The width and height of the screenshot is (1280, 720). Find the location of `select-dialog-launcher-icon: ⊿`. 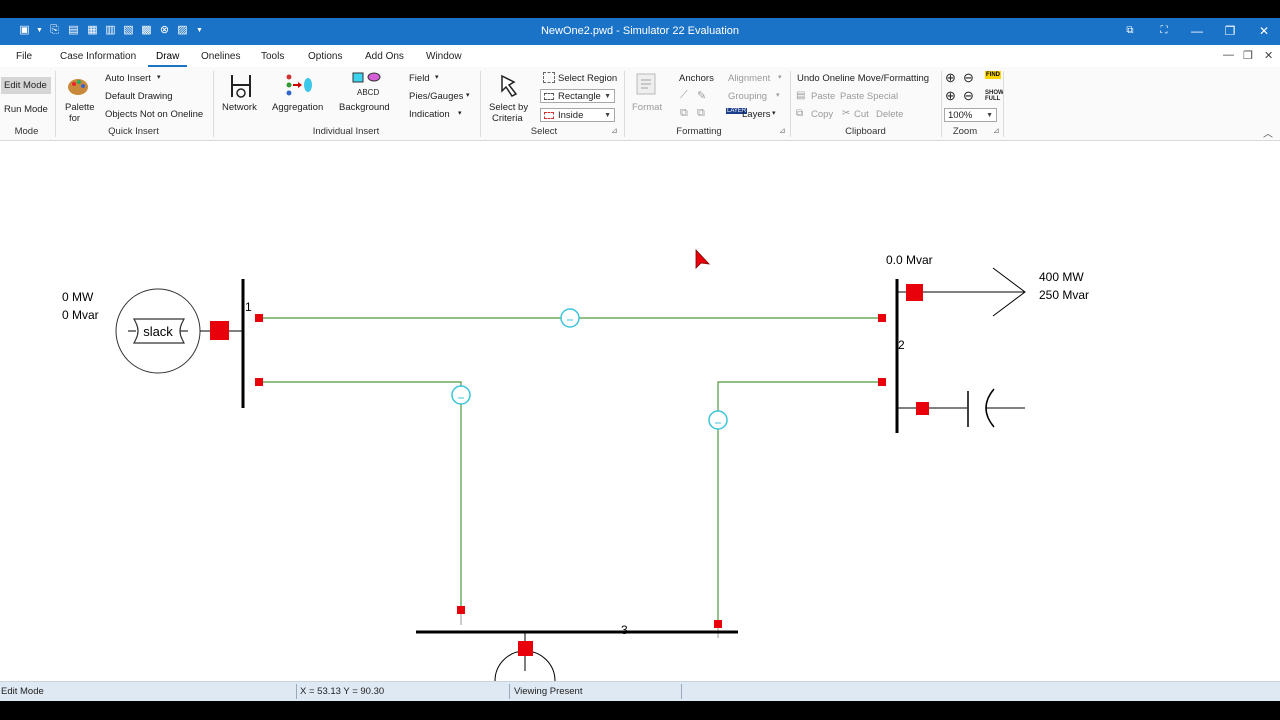

select-dialog-launcher-icon: ⊿ is located at coordinates (614, 130).